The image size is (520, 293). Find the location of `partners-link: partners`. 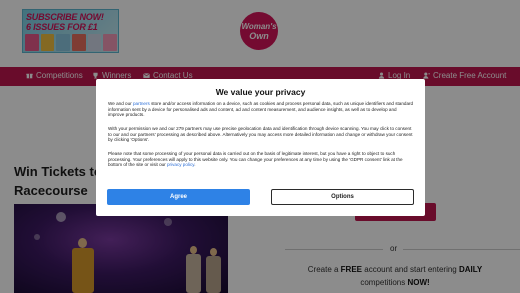

partners-link: partners is located at coordinates (141, 103).